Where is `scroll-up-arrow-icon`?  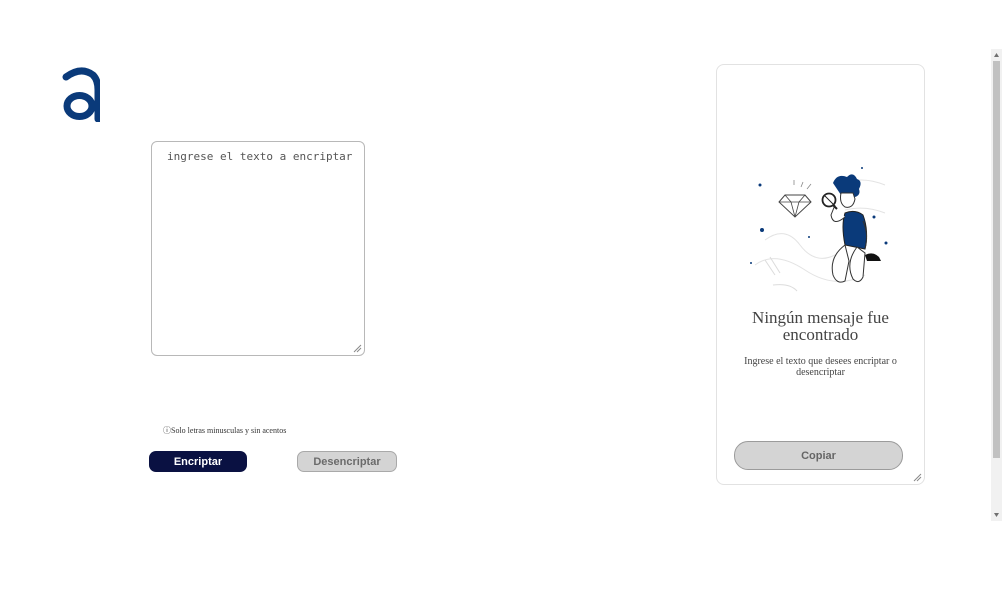
scroll-up-arrow-icon is located at coordinates (996, 55).